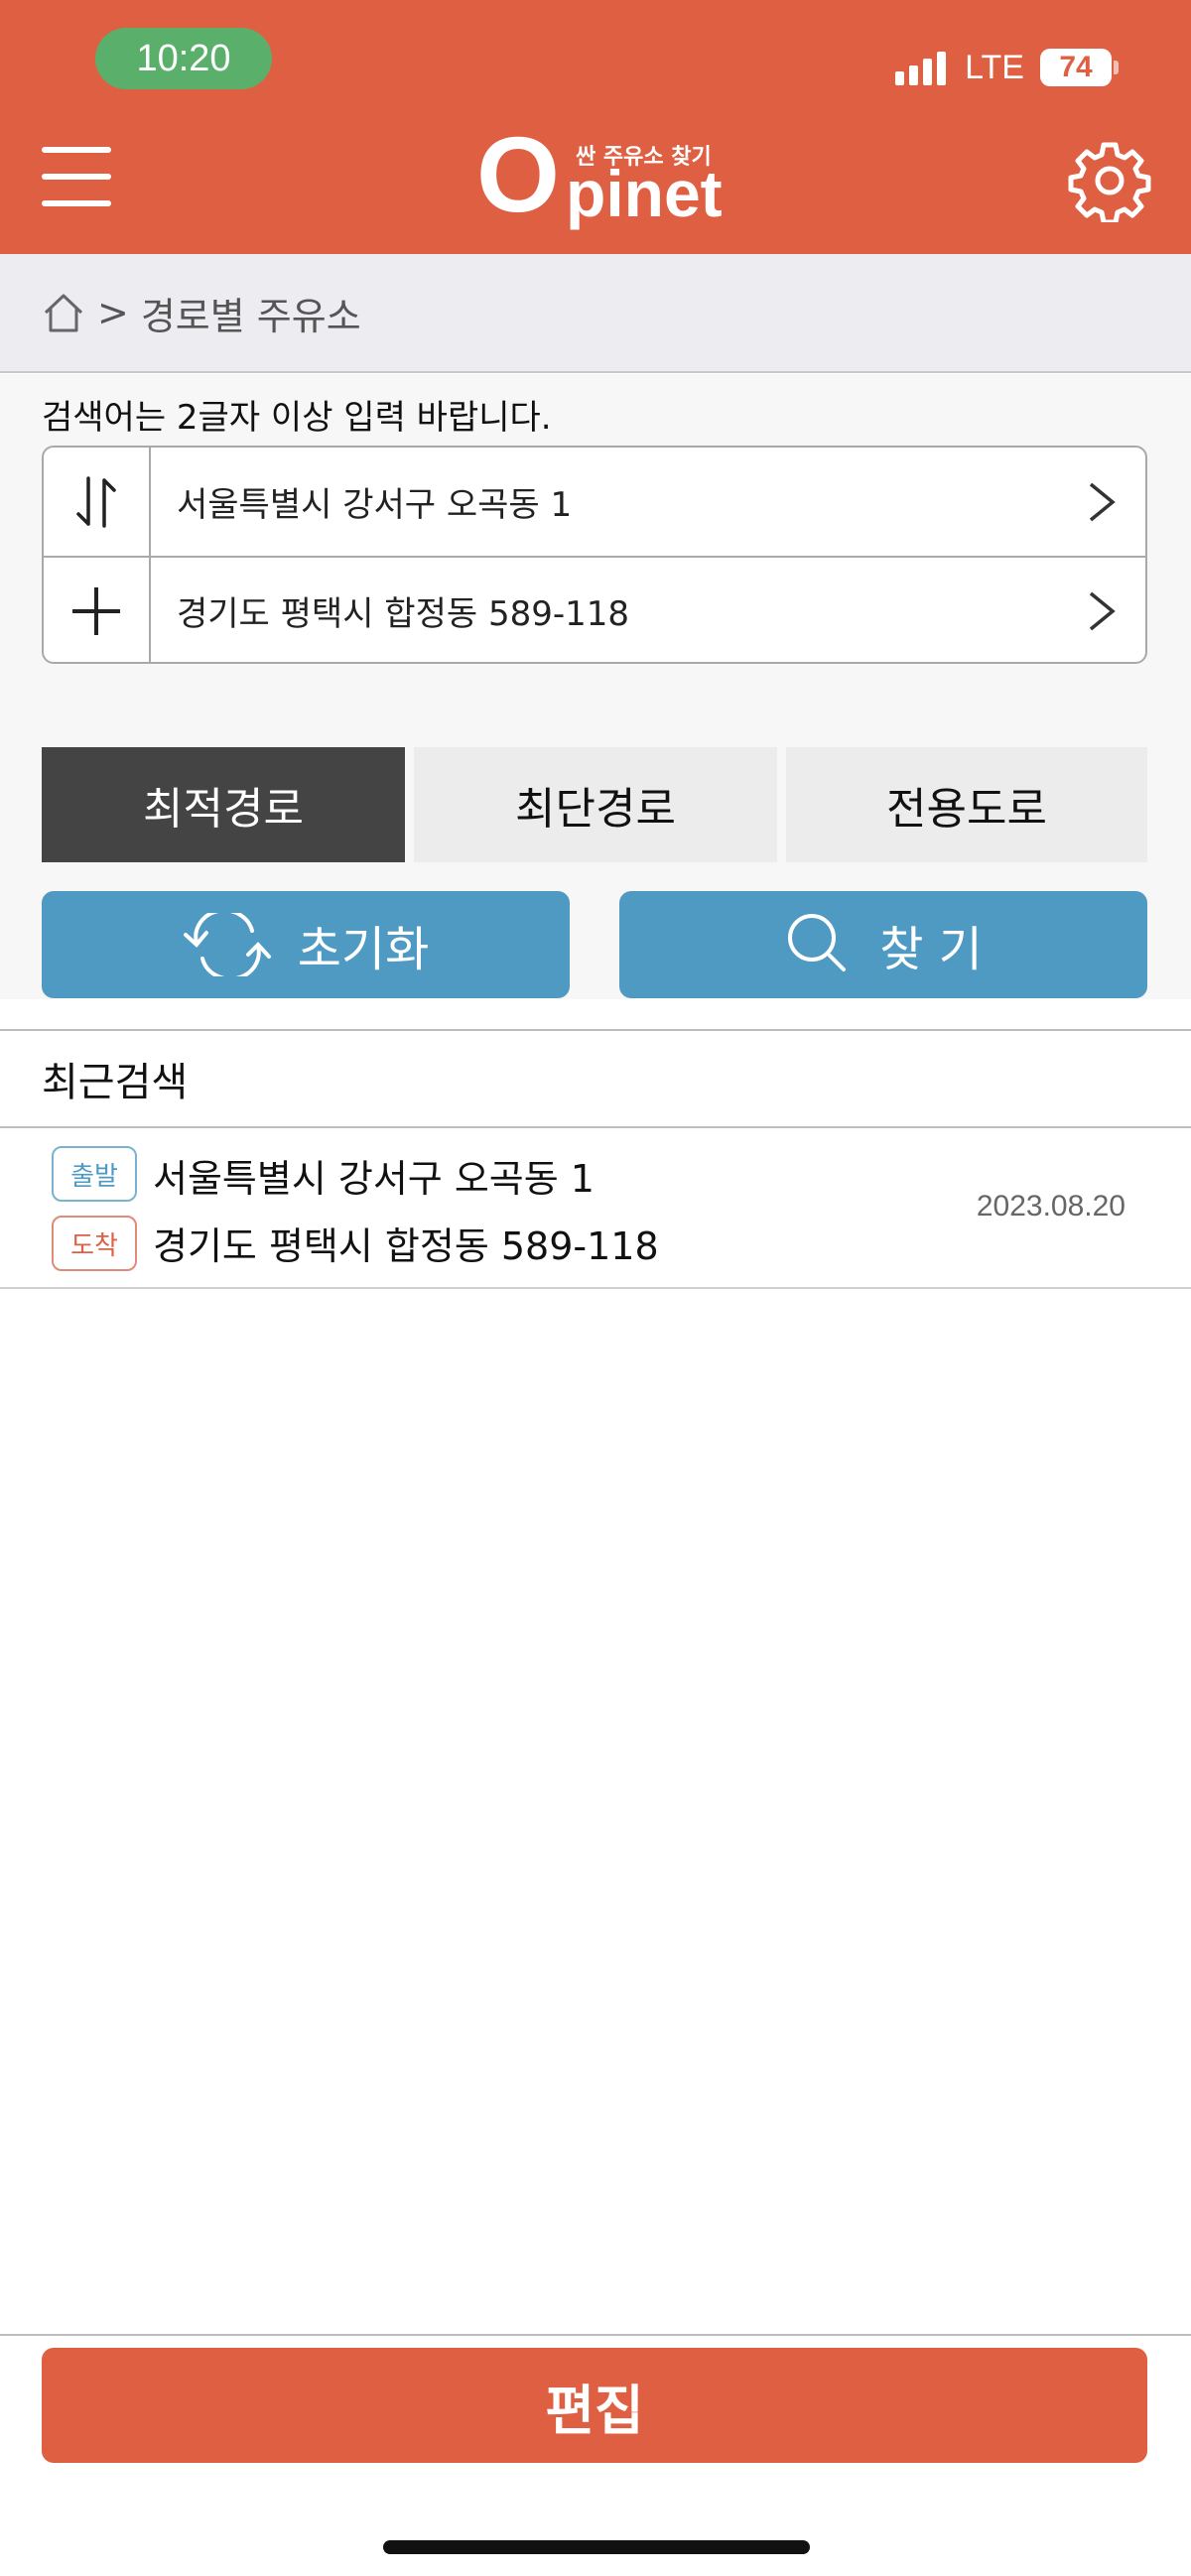  Describe the element at coordinates (818, 943) in the screenshot. I see `search-icon` at that location.